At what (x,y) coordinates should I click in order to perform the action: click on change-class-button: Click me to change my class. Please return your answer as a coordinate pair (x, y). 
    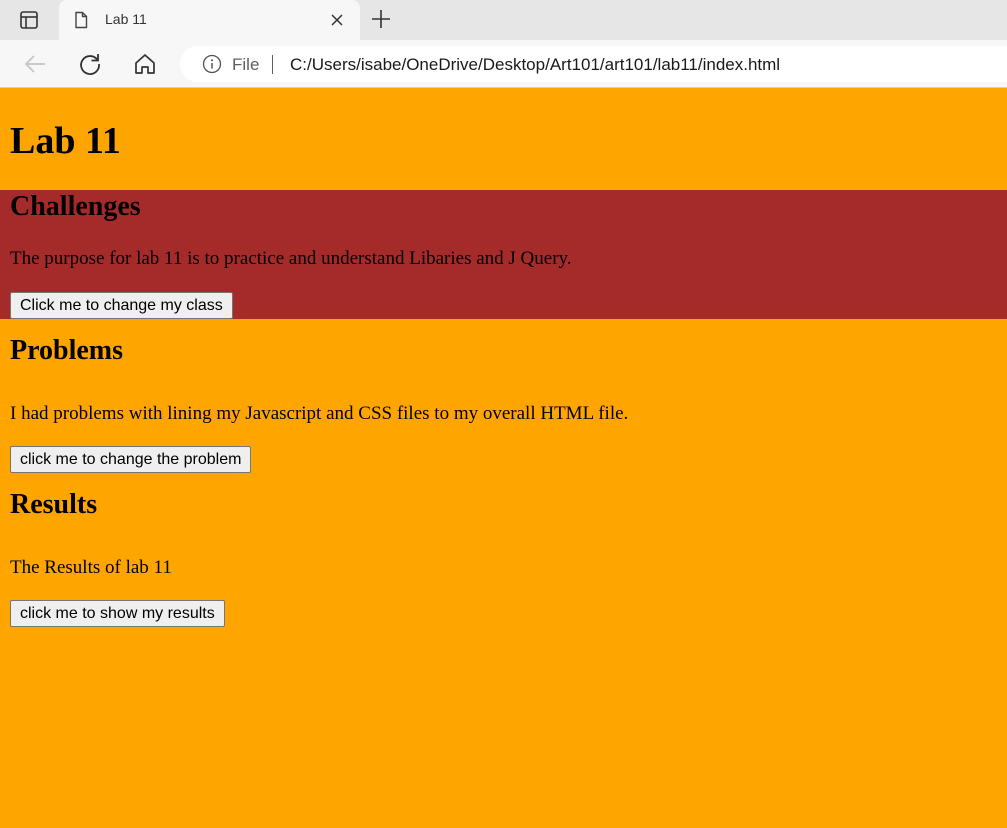
    Looking at the image, I should click on (121, 305).